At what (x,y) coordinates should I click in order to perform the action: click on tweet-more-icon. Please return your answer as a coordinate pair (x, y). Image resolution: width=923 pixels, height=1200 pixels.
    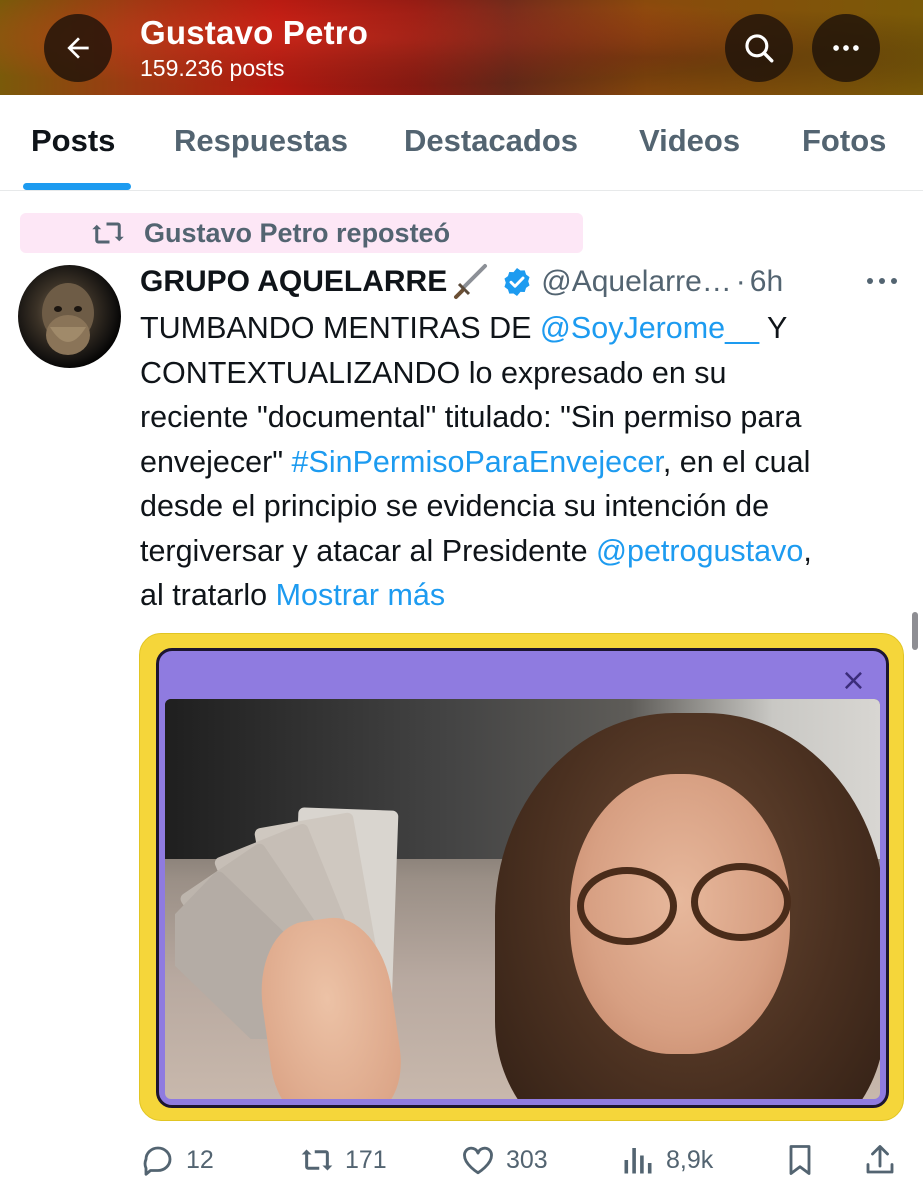
    Looking at the image, I should click on (882, 281).